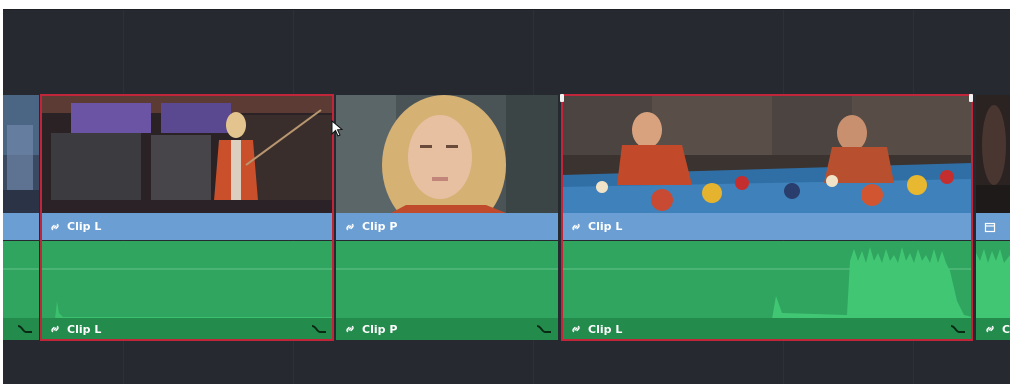  I want to click on video-clip-partial-left, so click(21, 167).